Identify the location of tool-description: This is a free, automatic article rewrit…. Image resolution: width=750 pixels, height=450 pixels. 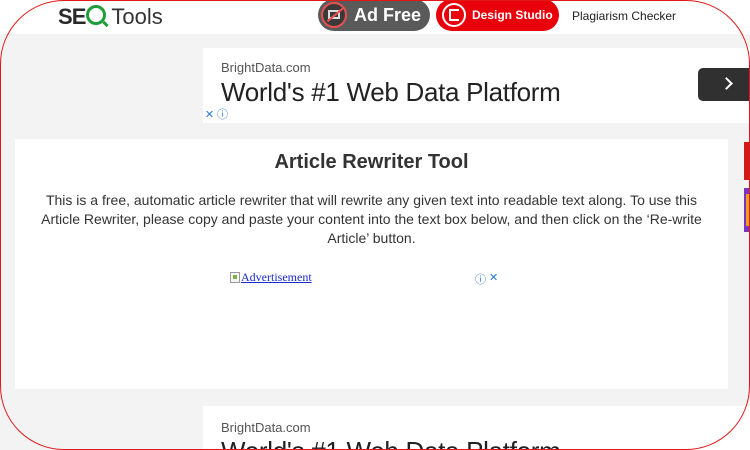
(371, 219).